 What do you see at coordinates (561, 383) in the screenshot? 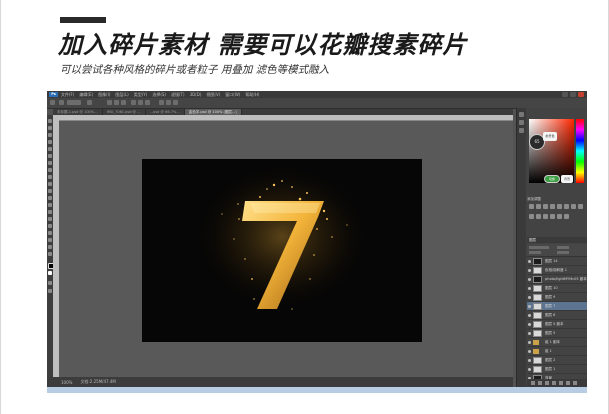
I see `new-group-icon` at bounding box center [561, 383].